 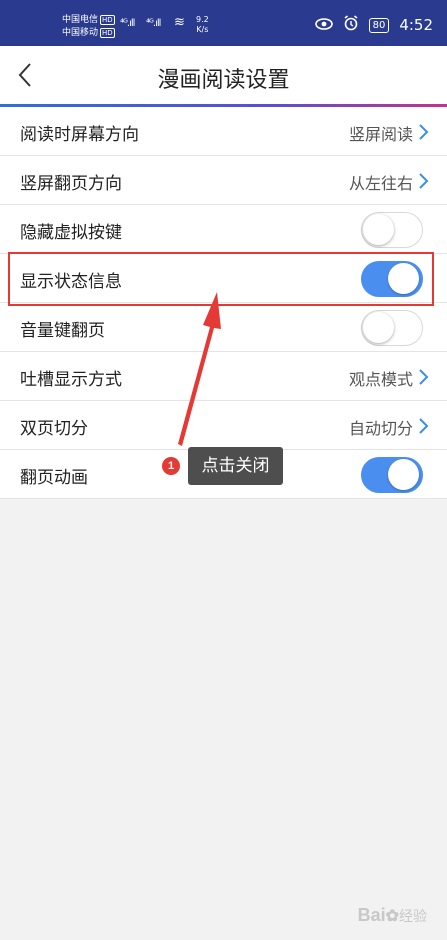 I want to click on setting-volume-key-page: 音量键翻页, so click(x=223, y=327).